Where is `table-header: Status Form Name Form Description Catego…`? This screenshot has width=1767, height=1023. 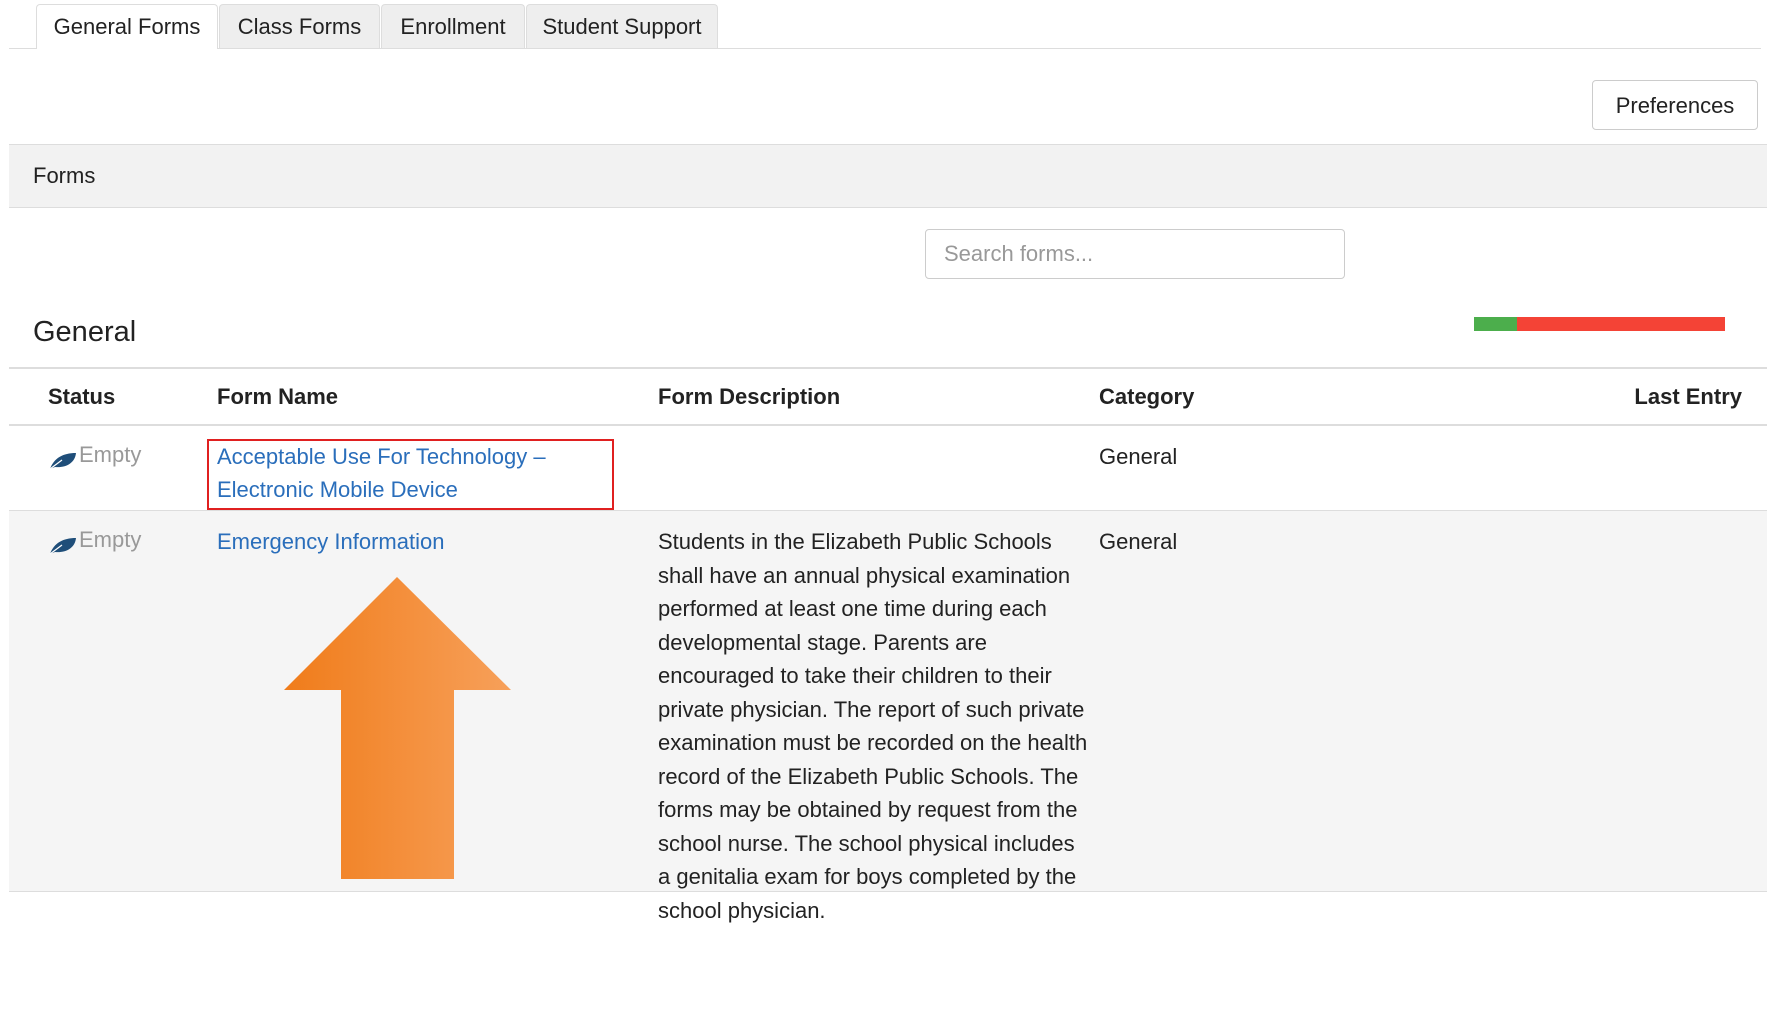 table-header: Status Form Name Form Description Catego… is located at coordinates (888, 396).